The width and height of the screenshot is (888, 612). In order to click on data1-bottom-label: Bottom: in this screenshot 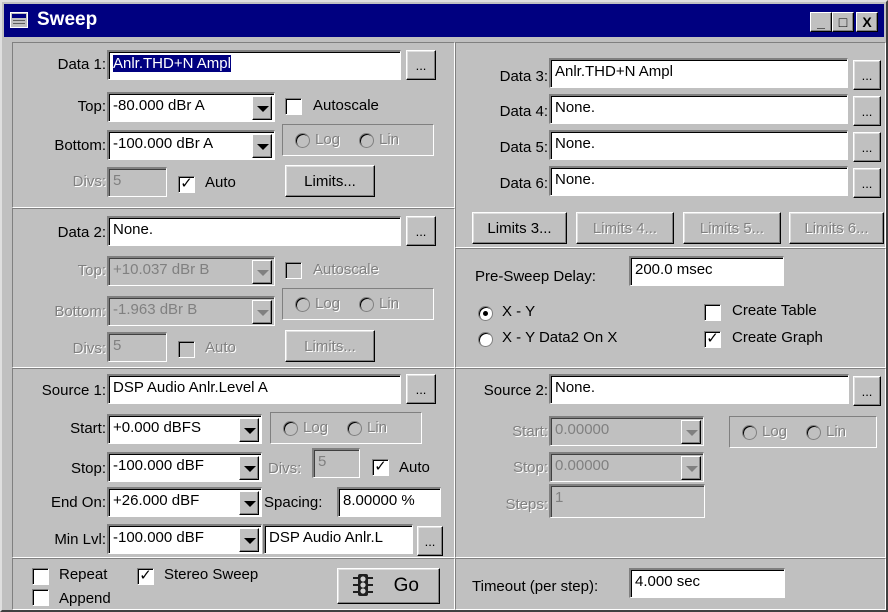, I will do `click(80, 145)`.